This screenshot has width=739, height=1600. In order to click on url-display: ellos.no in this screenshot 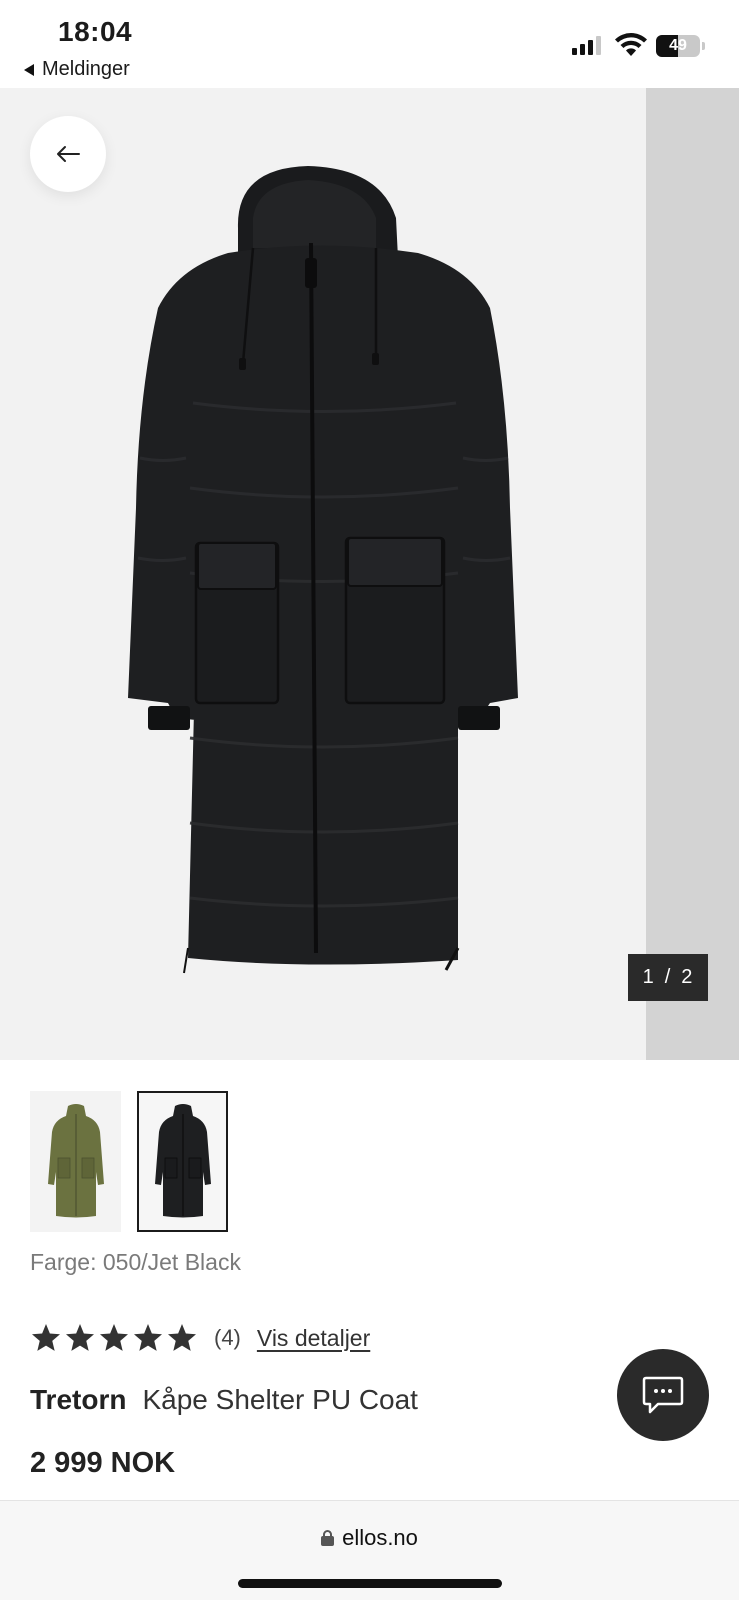, I will do `click(369, 1538)`.